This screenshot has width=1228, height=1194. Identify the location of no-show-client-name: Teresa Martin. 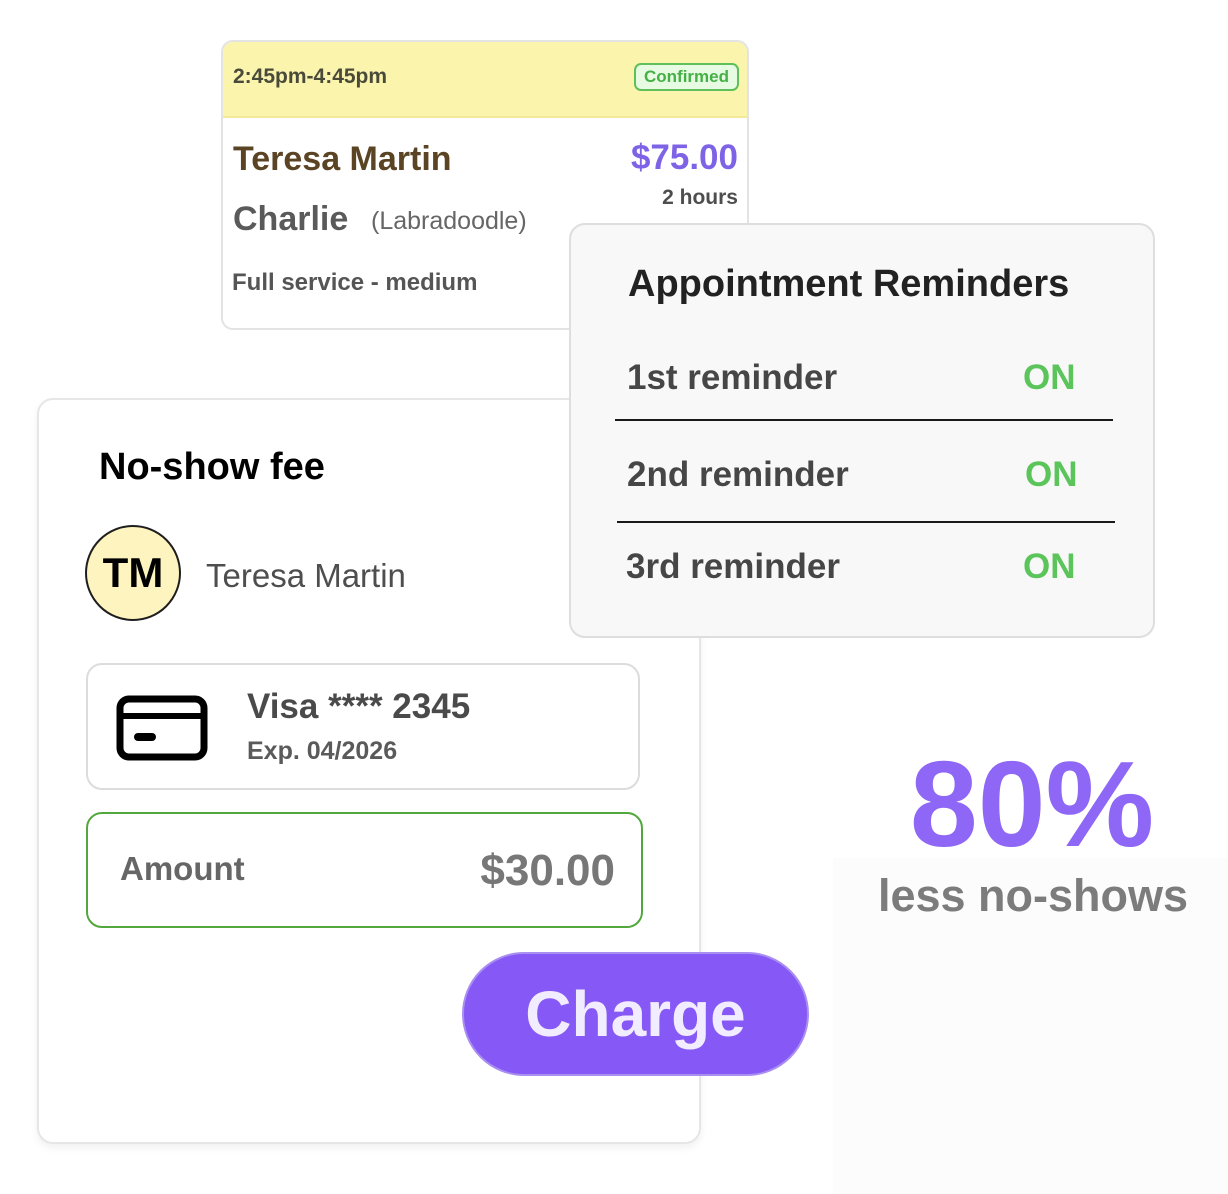
(306, 575).